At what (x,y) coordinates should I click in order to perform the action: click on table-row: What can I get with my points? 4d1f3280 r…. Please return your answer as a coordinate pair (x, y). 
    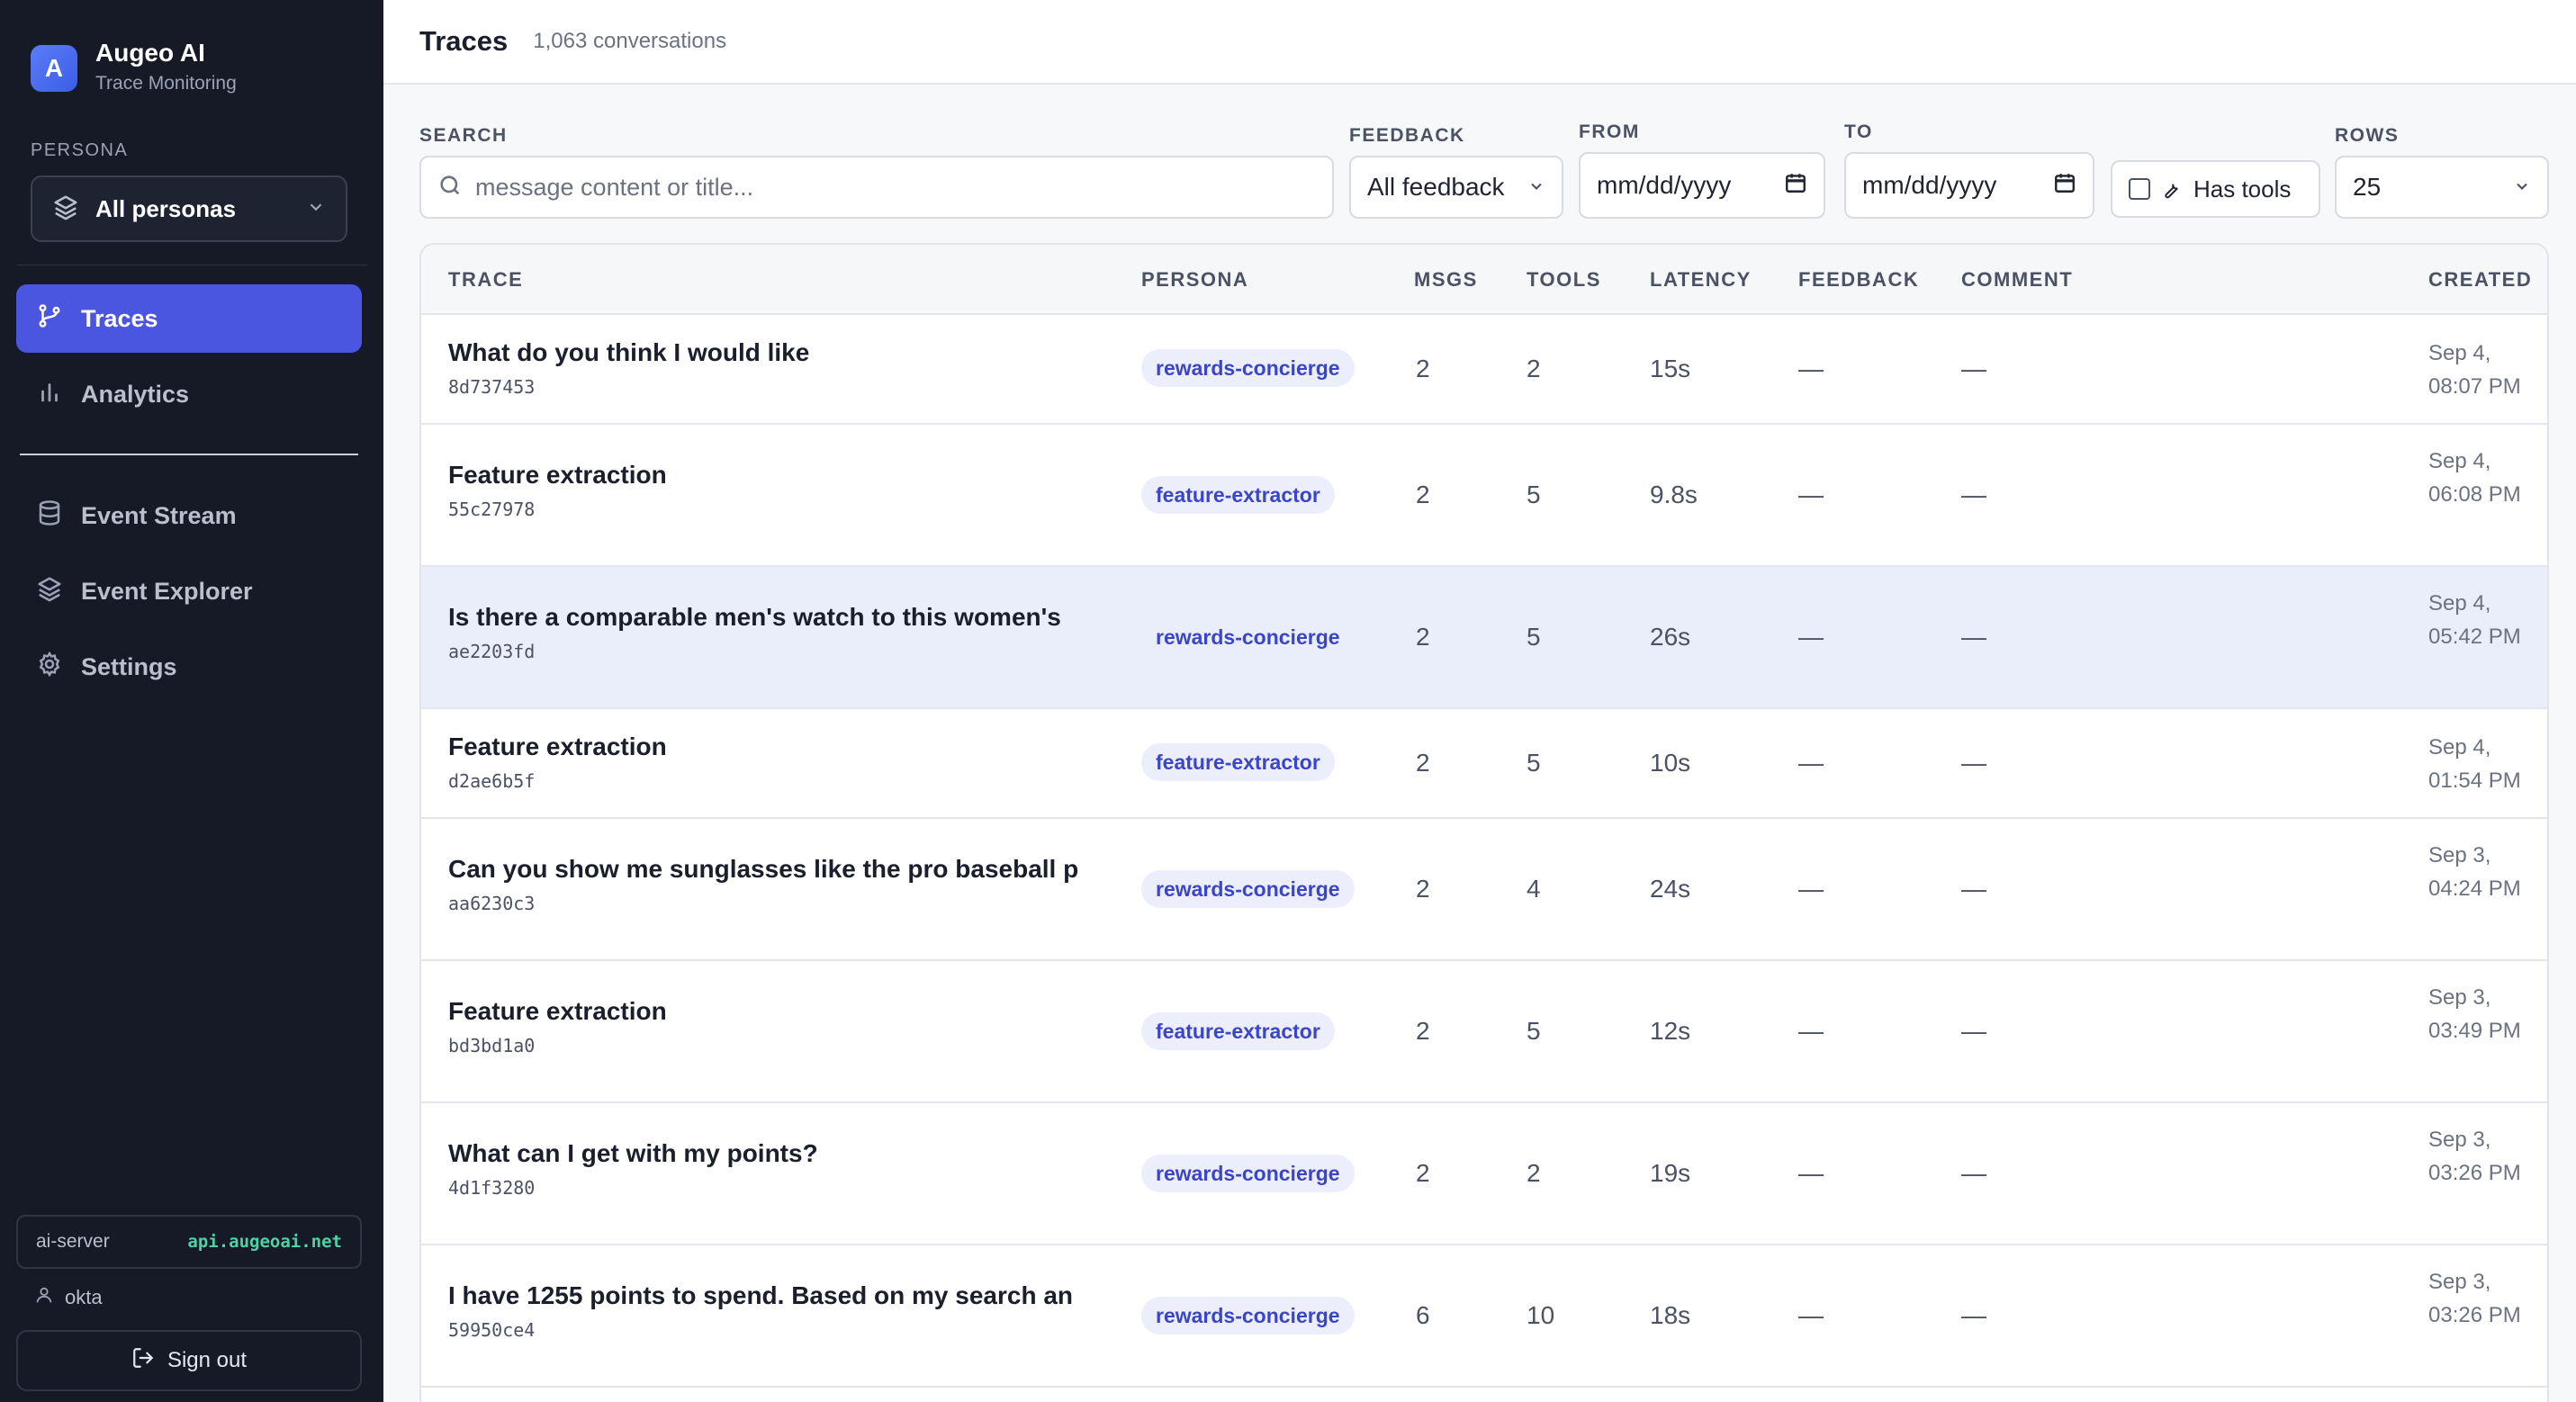
    Looking at the image, I should click on (1484, 1174).